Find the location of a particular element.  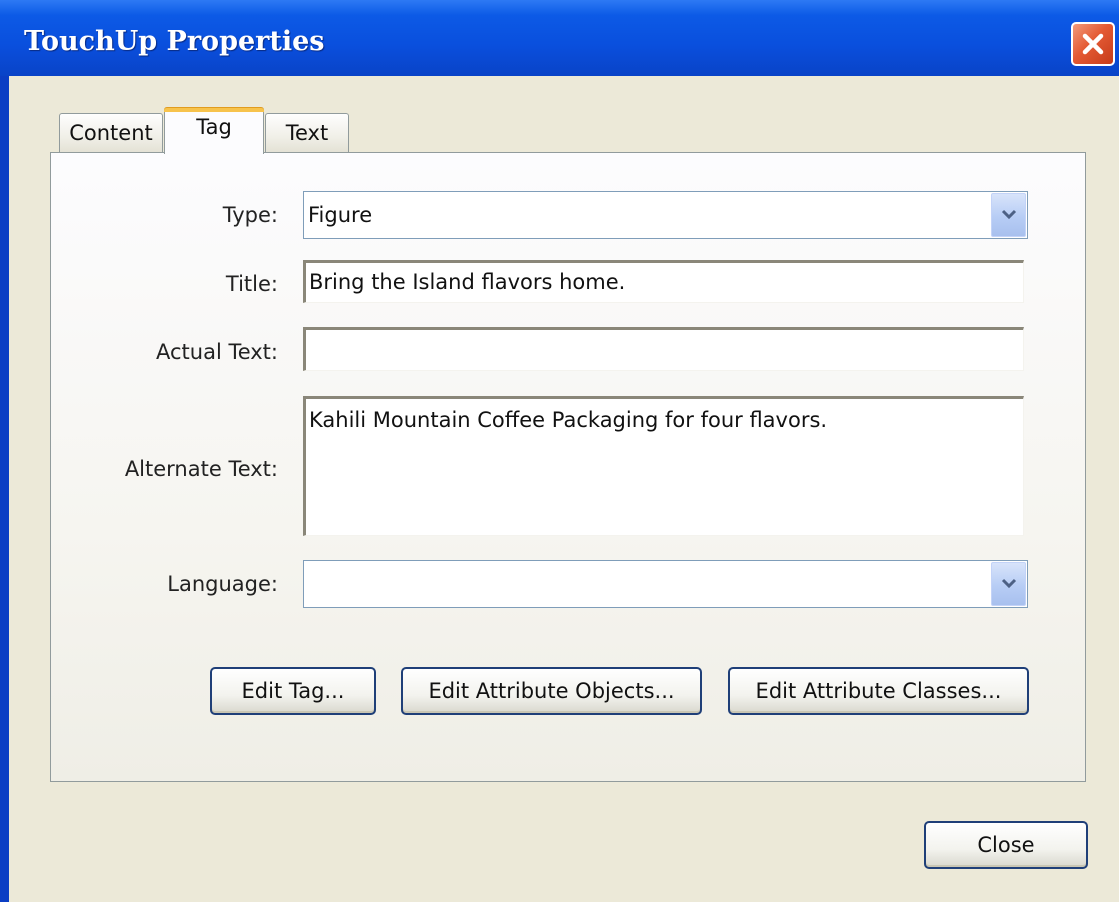

close-x-icon is located at coordinates (1093, 44).